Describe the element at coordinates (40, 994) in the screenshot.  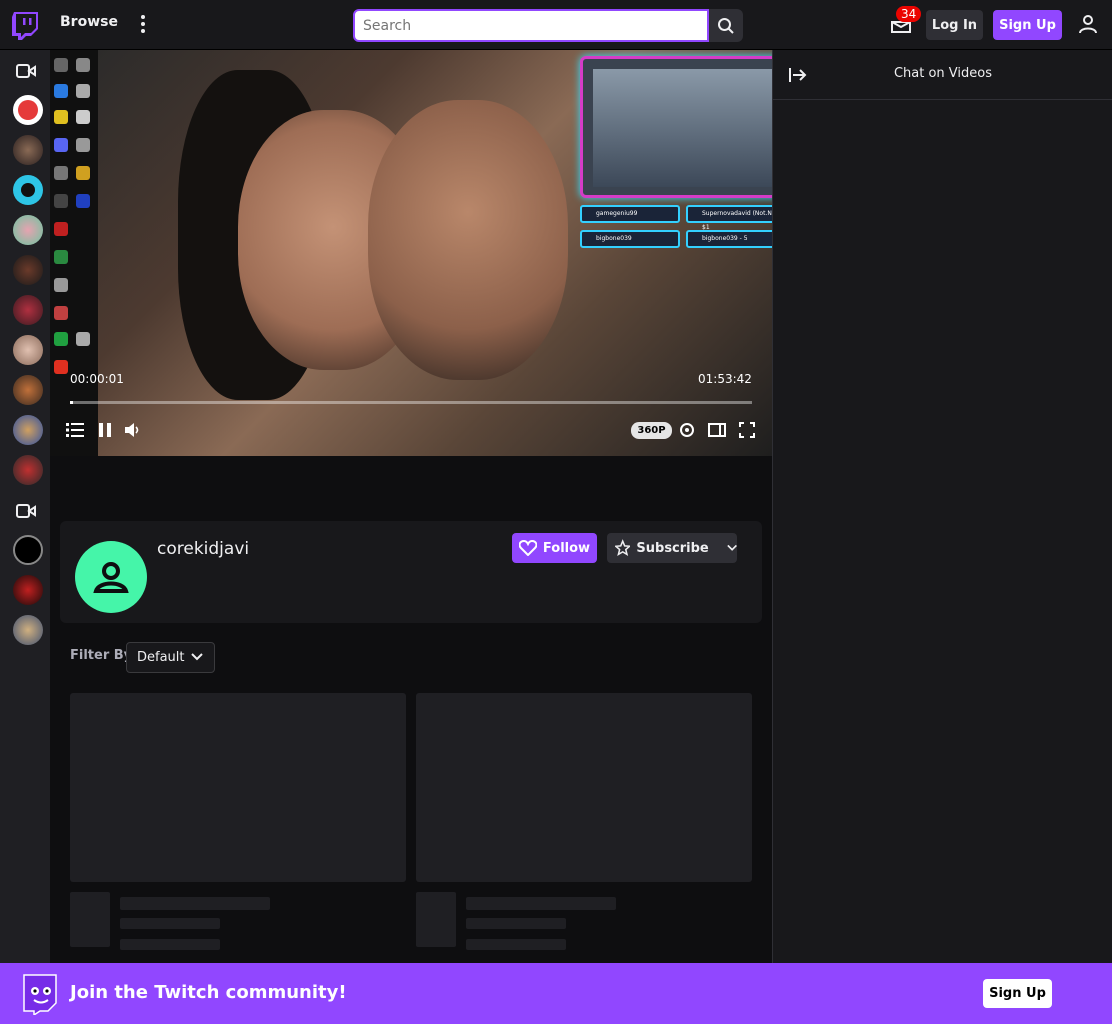
I see `glitch-mascot-icon` at that location.